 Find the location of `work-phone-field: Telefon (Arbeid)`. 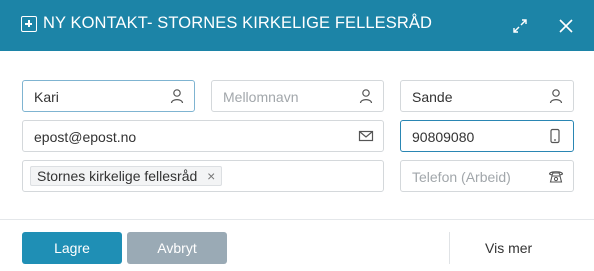

work-phone-field: Telefon (Arbeid) is located at coordinates (487, 176).